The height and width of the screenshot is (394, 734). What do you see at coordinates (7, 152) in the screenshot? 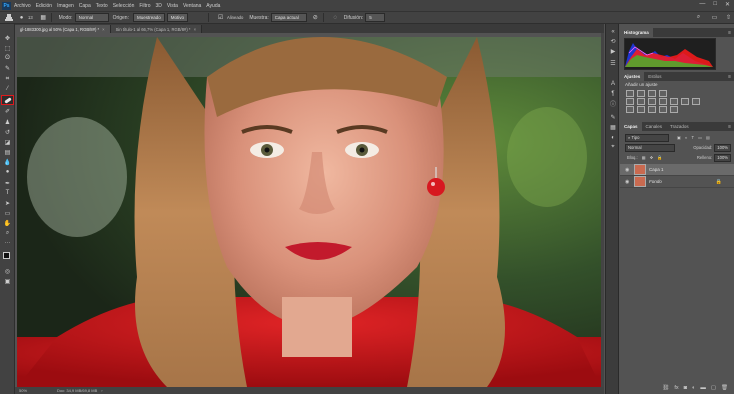
I see `gradient-tool-icon: ▤` at bounding box center [7, 152].